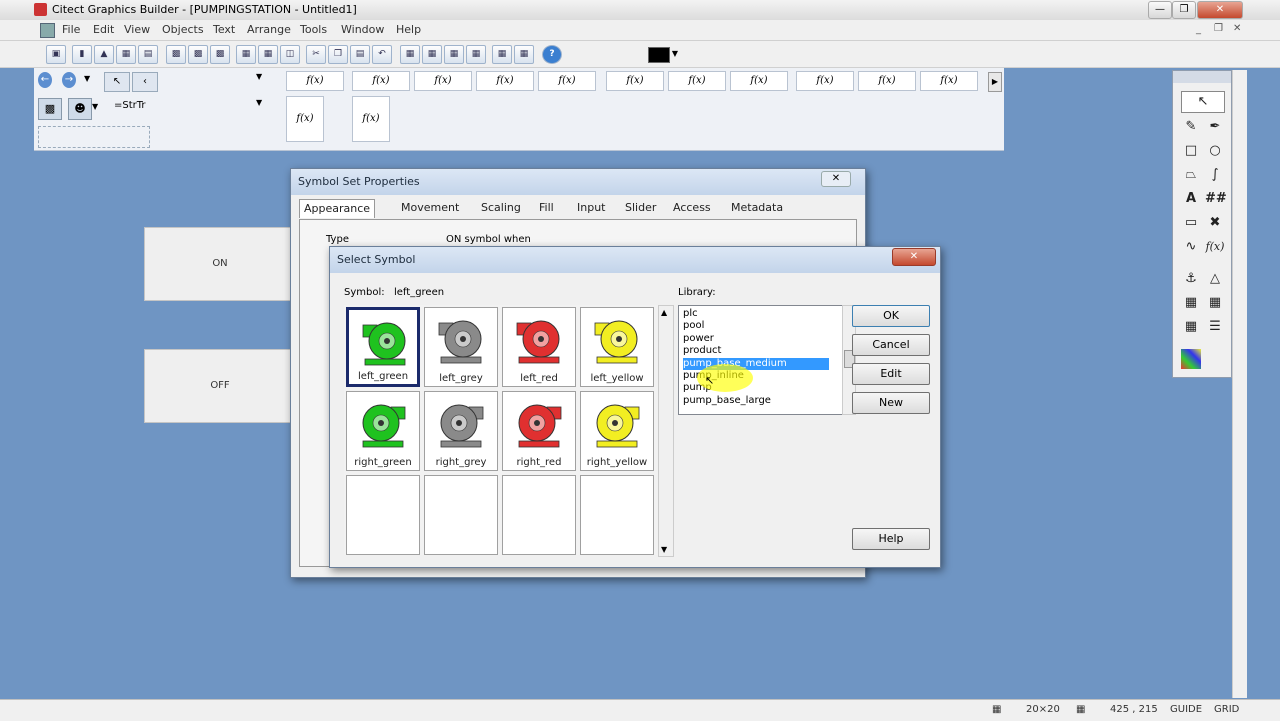 The image size is (1280, 721). Describe the element at coordinates (501, 208) in the screenshot. I see `tab-scaling: Scaling` at that location.